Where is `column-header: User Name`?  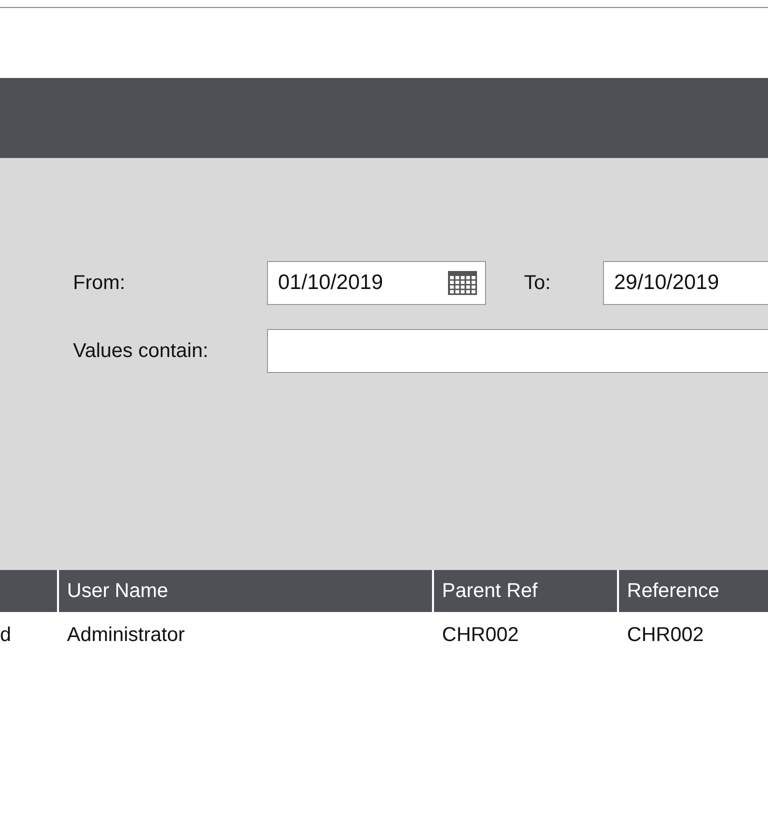
column-header: User Name is located at coordinates (117, 591).